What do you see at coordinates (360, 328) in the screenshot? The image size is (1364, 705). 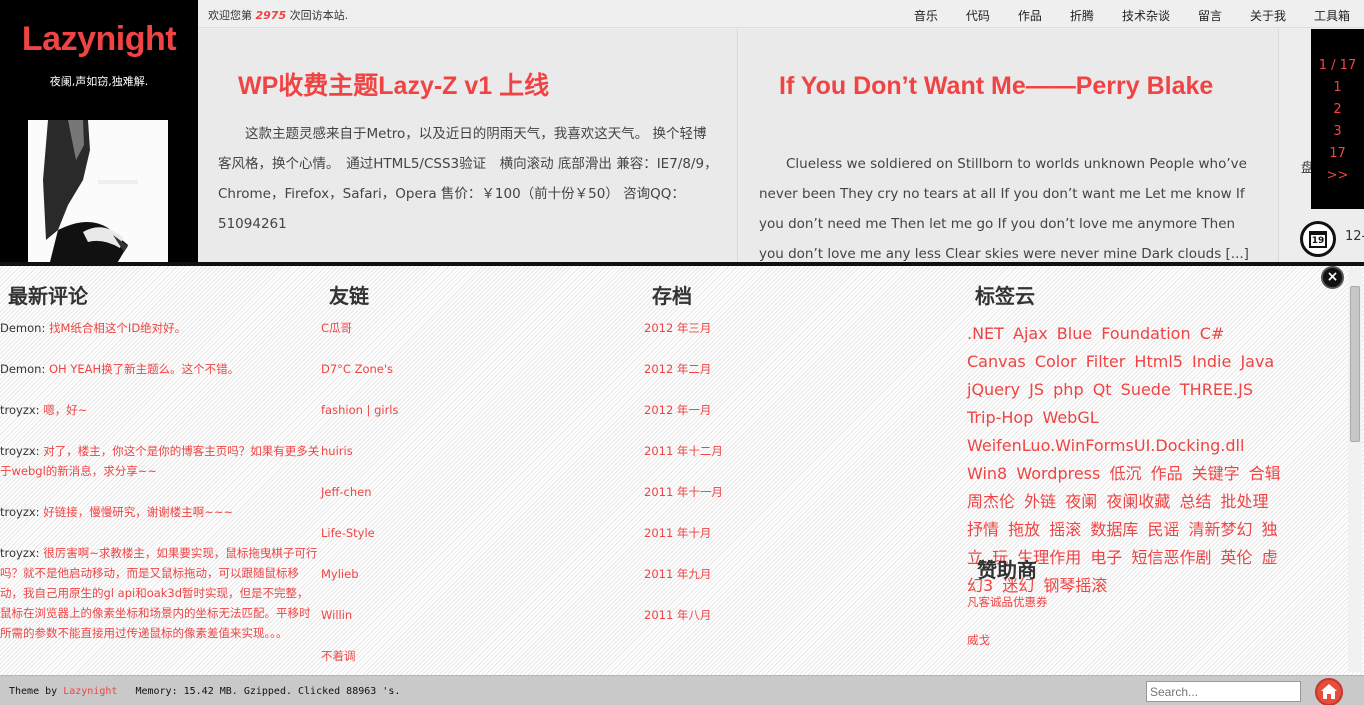 I see `blogroll-link: C瓜哥` at bounding box center [360, 328].